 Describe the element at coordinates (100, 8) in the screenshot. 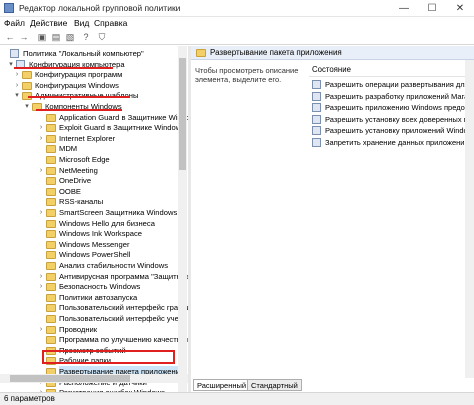

I see `window-title: Редактор локальной групповой политики` at that location.